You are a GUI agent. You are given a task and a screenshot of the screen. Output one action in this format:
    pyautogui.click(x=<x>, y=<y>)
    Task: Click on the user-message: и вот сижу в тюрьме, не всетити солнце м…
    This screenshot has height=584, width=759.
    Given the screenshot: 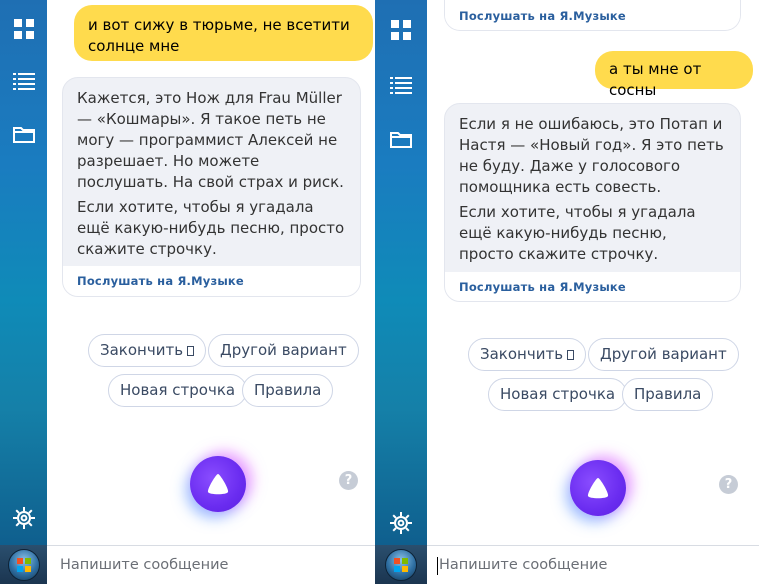 What is the action you would take?
    pyautogui.click(x=223, y=33)
    